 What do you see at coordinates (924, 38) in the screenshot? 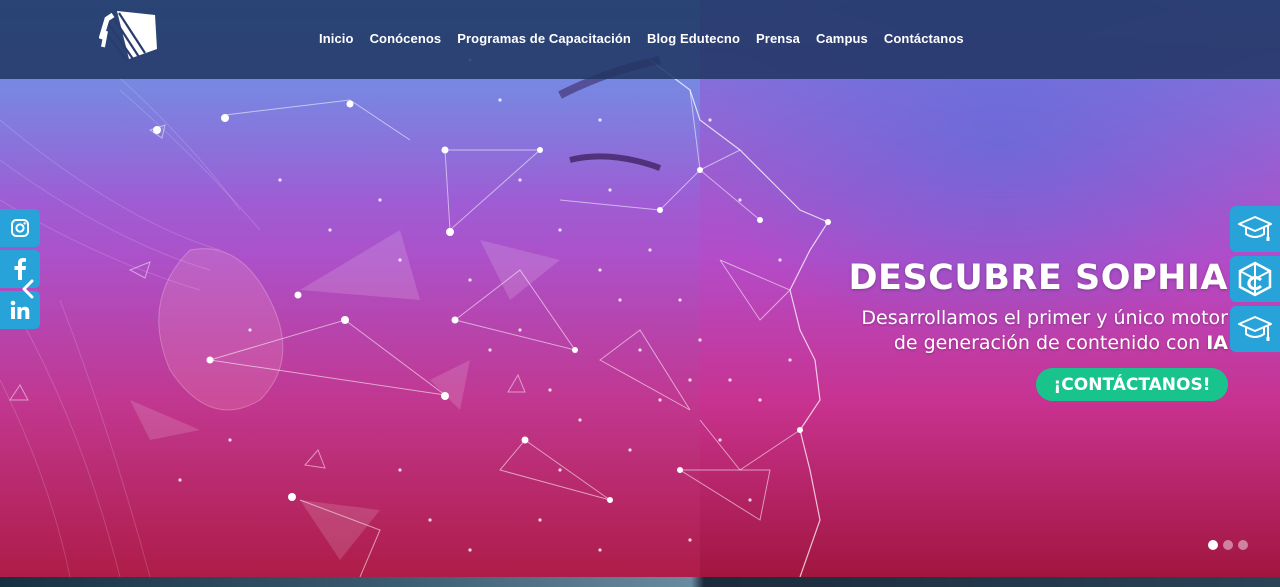
I see `nav-link-contactanos: Contáctanos` at bounding box center [924, 38].